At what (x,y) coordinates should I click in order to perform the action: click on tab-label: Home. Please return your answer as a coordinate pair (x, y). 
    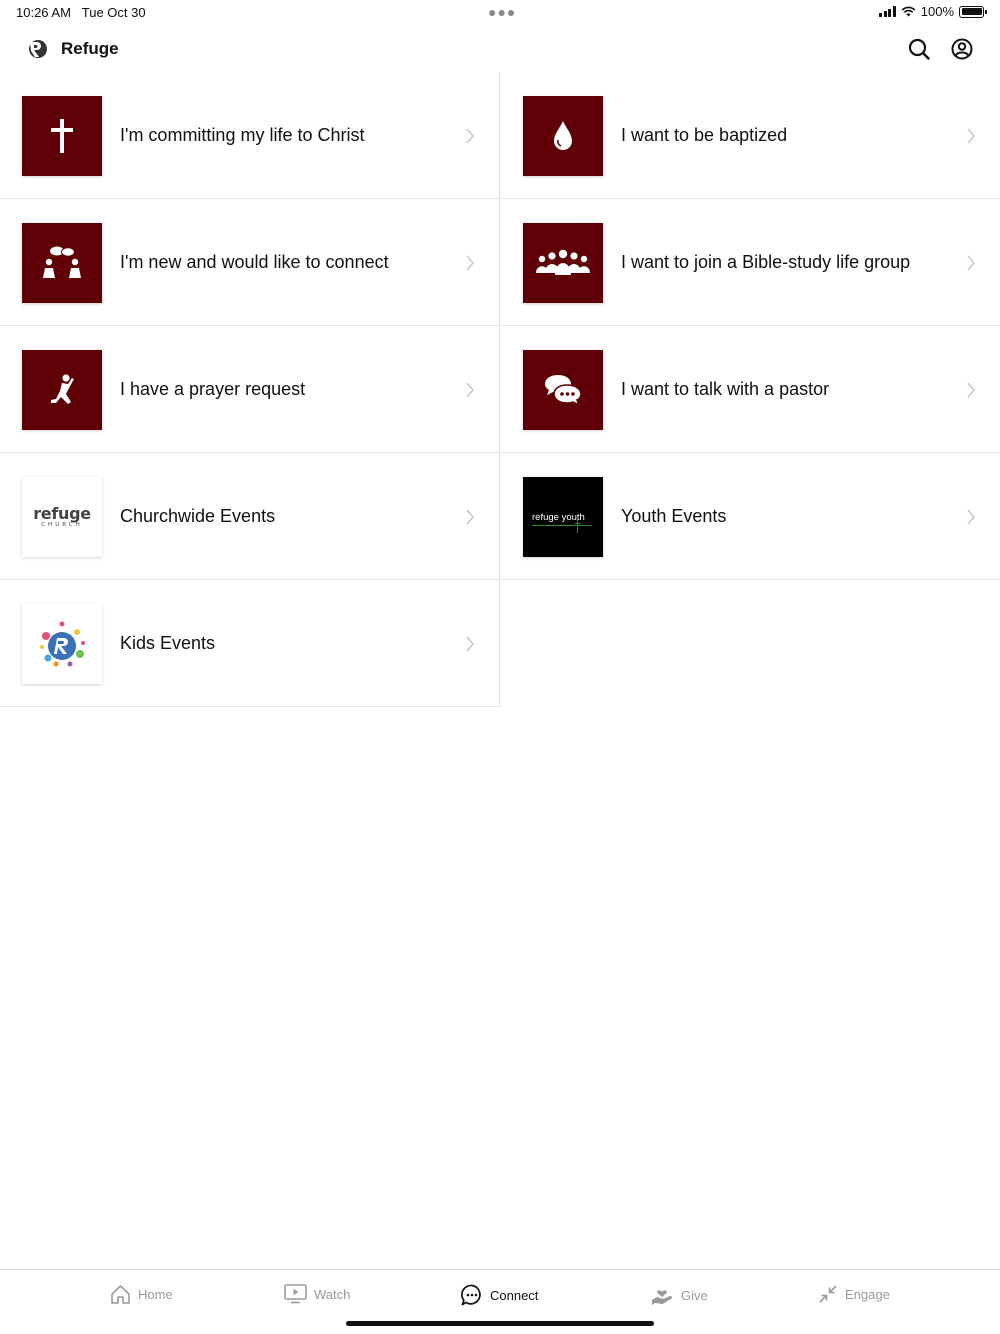
    Looking at the image, I should click on (155, 1294).